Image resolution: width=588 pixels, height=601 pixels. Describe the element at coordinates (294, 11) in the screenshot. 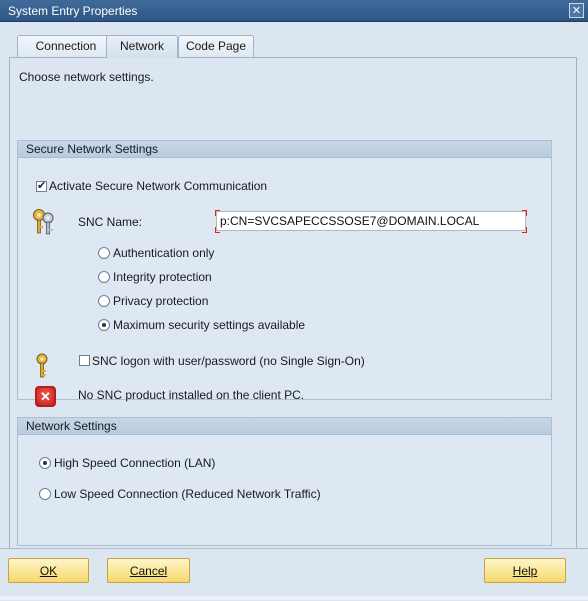

I see `title-bar: System Entry Properties ✕` at that location.